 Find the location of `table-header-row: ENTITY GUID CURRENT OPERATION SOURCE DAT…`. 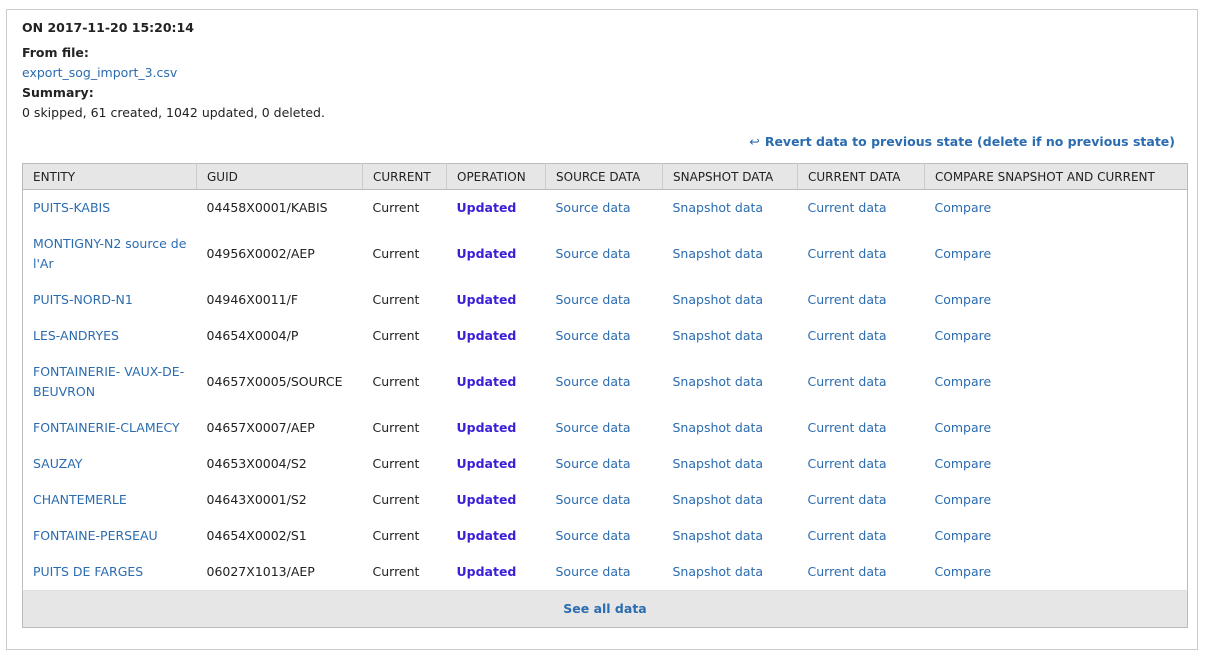

table-header-row: ENTITY GUID CURRENT OPERATION SOURCE DAT… is located at coordinates (605, 176).